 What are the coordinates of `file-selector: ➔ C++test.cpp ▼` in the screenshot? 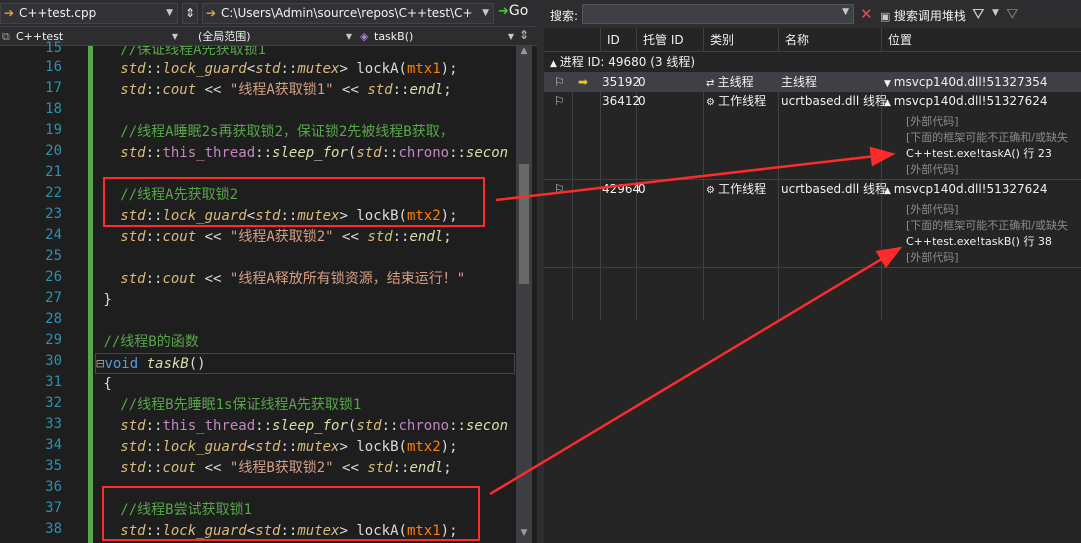 It's located at (89, 13).